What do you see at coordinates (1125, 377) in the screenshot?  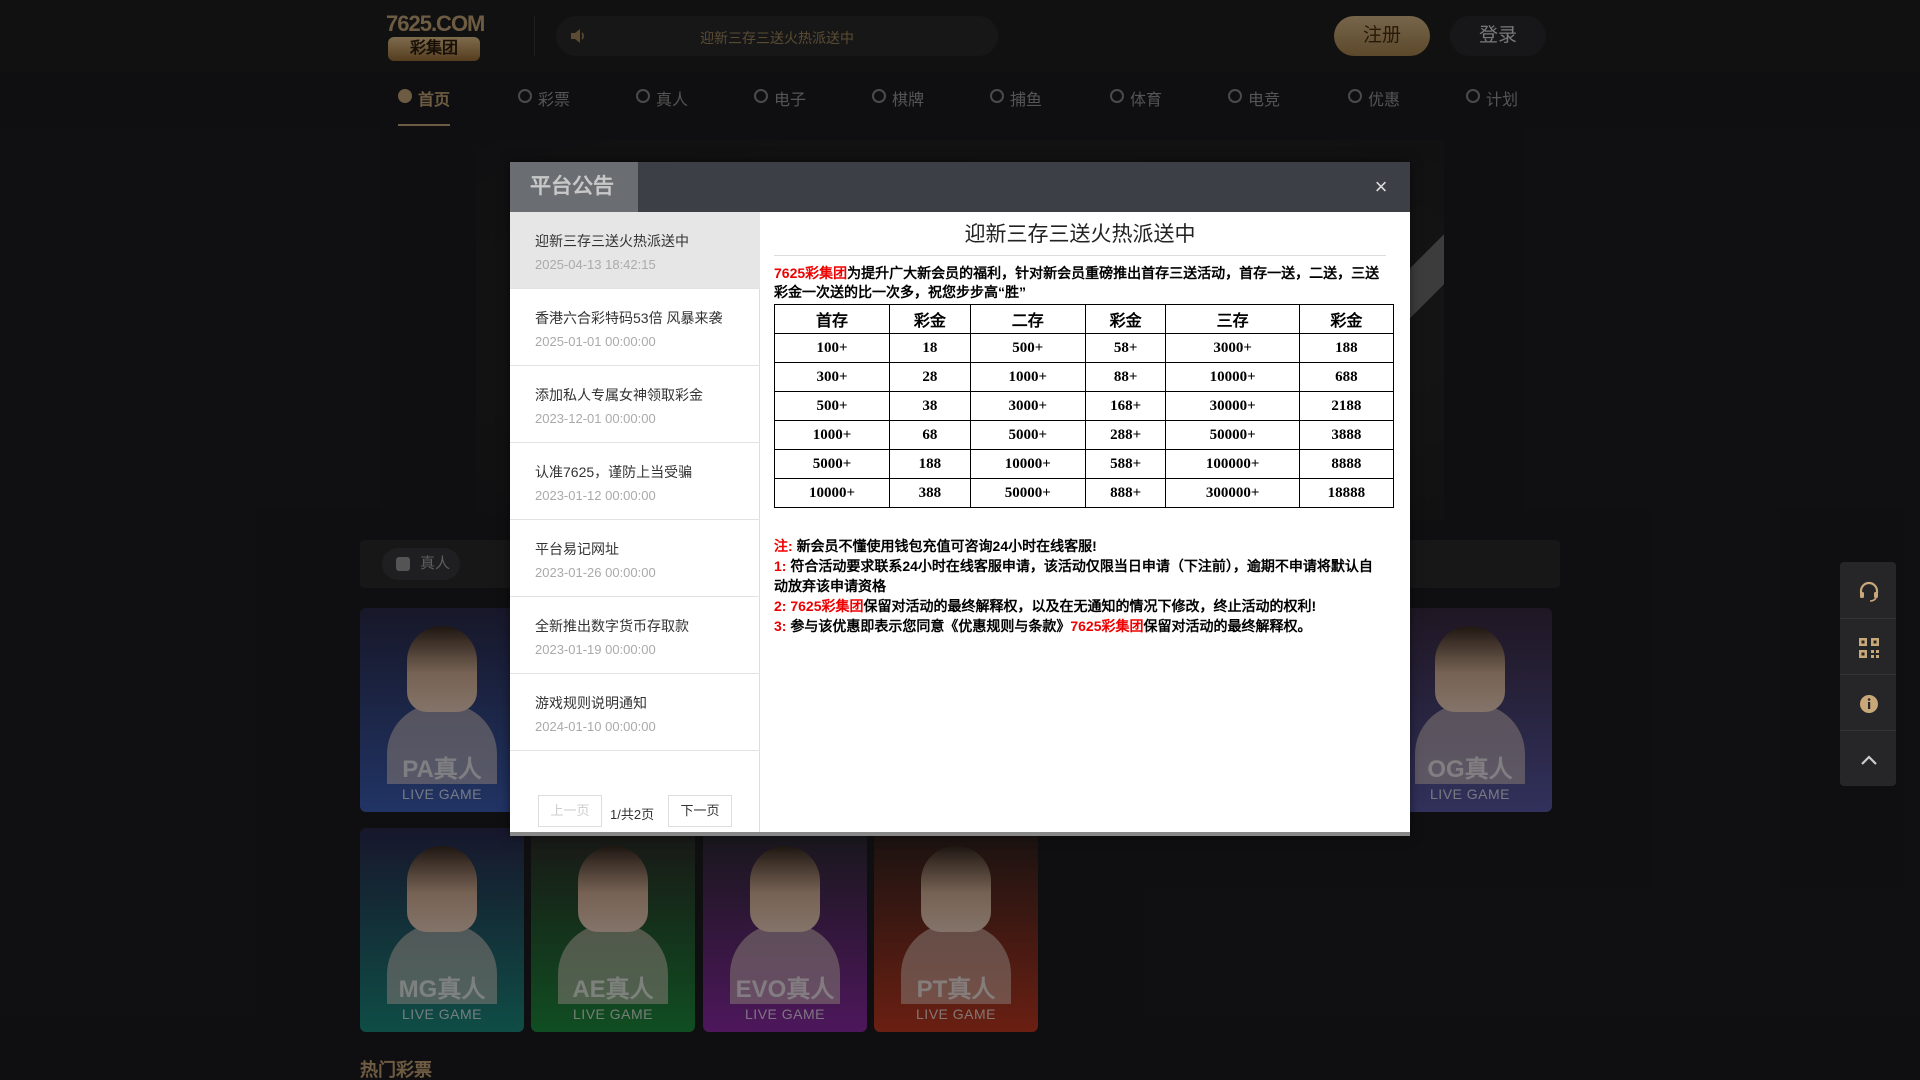 I see `table-cell: 88+` at bounding box center [1125, 377].